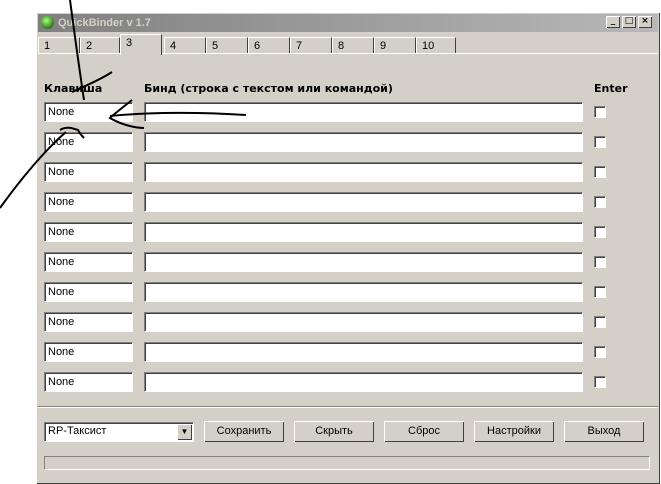  Describe the element at coordinates (141, 44) in the screenshot. I see `tab-3: 3` at that location.